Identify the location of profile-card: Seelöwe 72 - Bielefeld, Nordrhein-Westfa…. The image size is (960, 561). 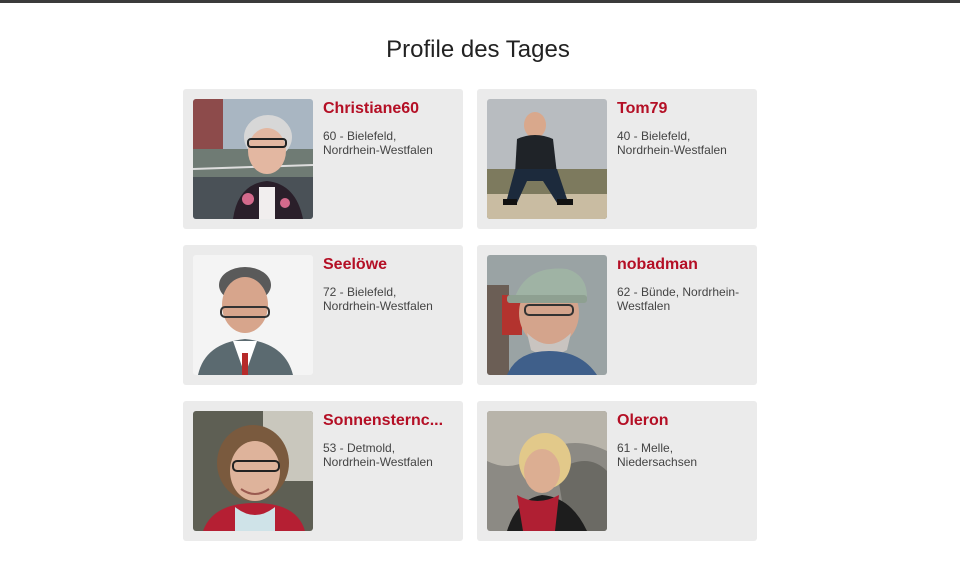
(323, 315).